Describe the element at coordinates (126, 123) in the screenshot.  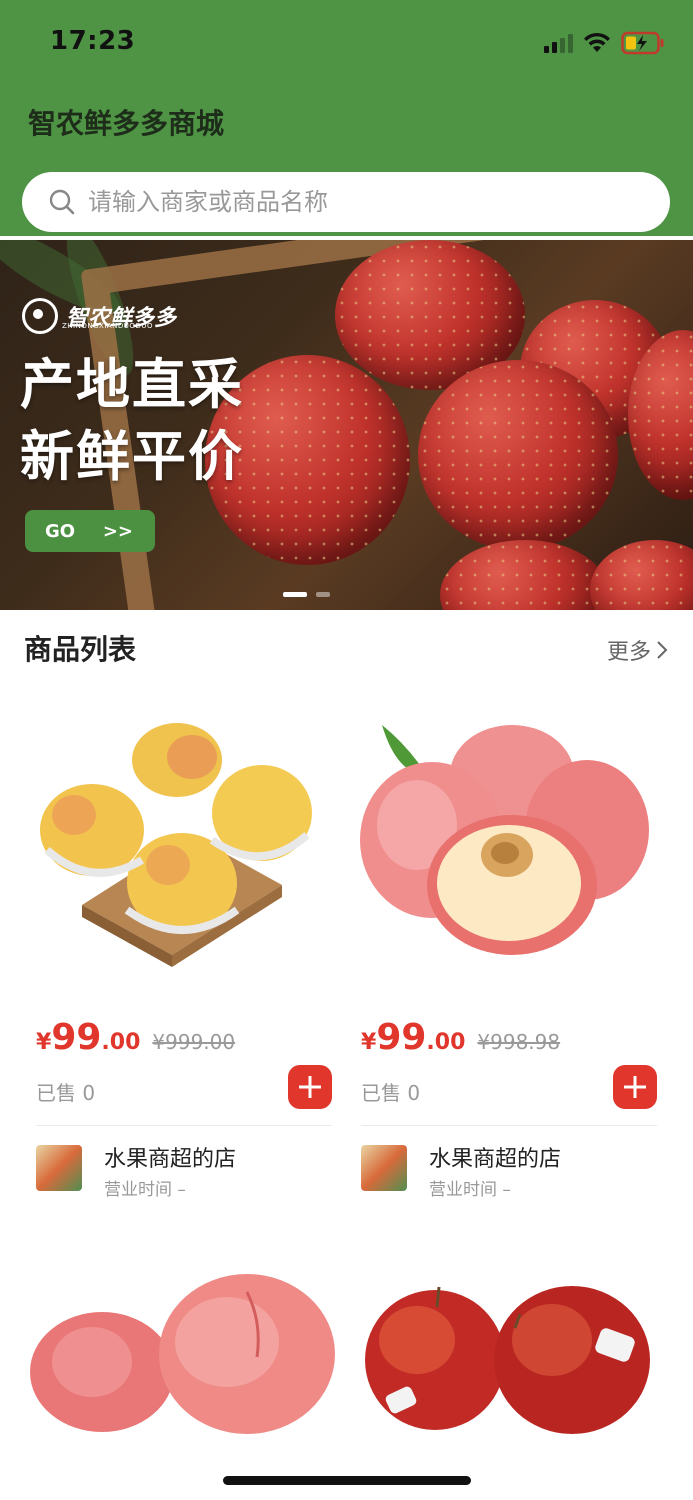
I see `app-title: 智农鲜多多商城` at that location.